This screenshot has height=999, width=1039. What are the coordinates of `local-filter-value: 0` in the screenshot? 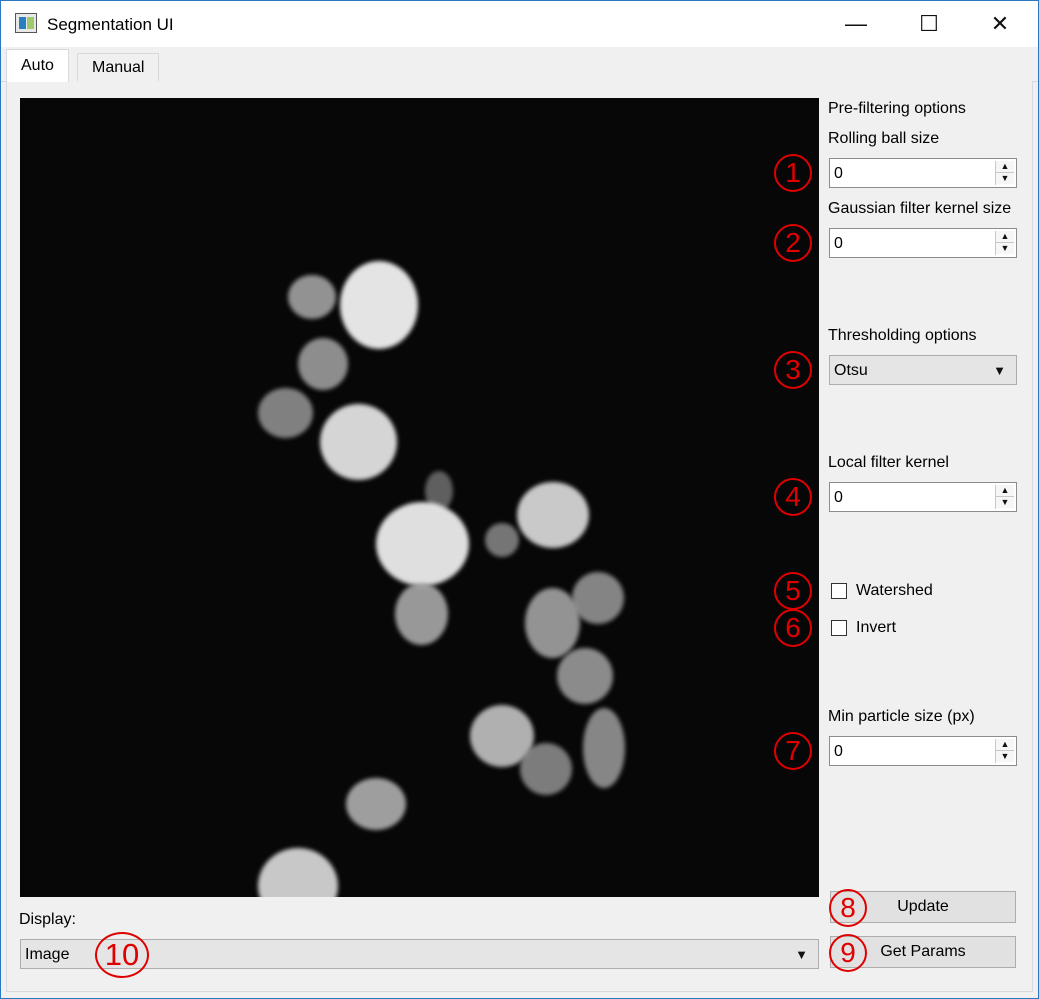 It's located at (838, 497).